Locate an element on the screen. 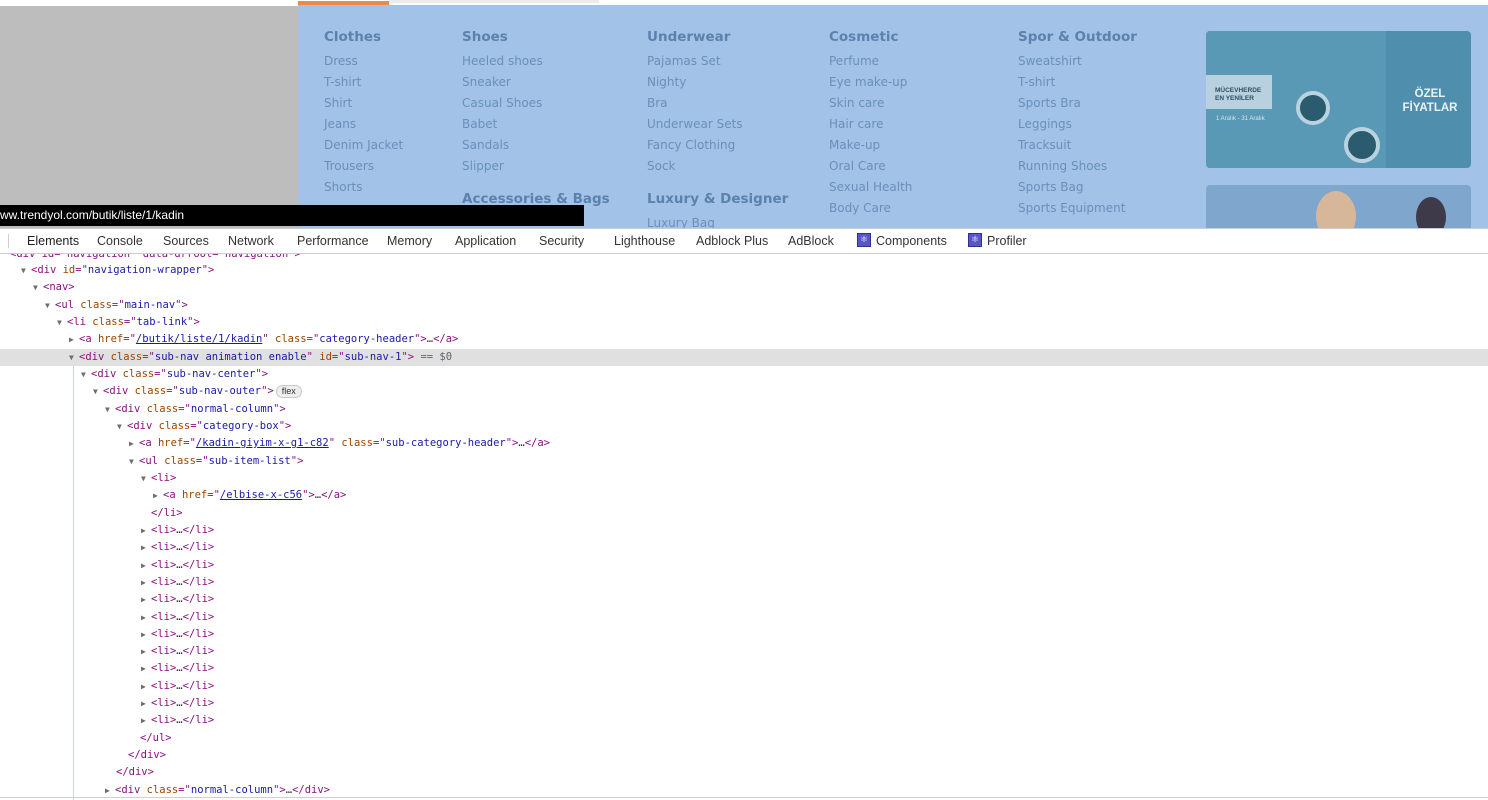 This screenshot has width=1488, height=800. menu-item: Shorts is located at coordinates (363, 187).